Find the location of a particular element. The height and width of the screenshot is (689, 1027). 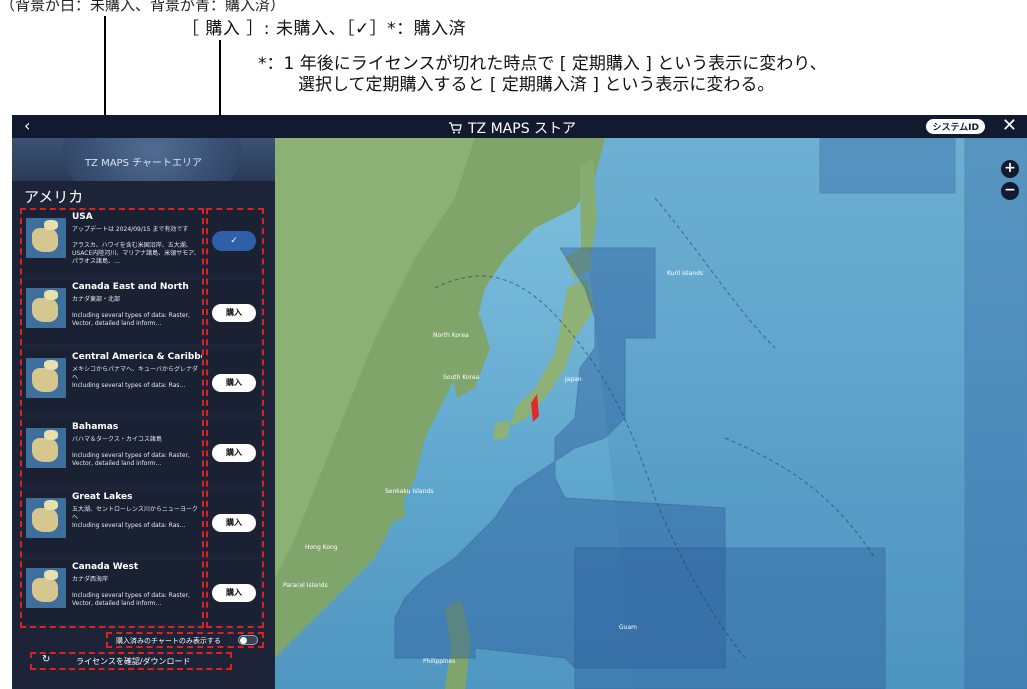

cart-icon is located at coordinates (455, 128).